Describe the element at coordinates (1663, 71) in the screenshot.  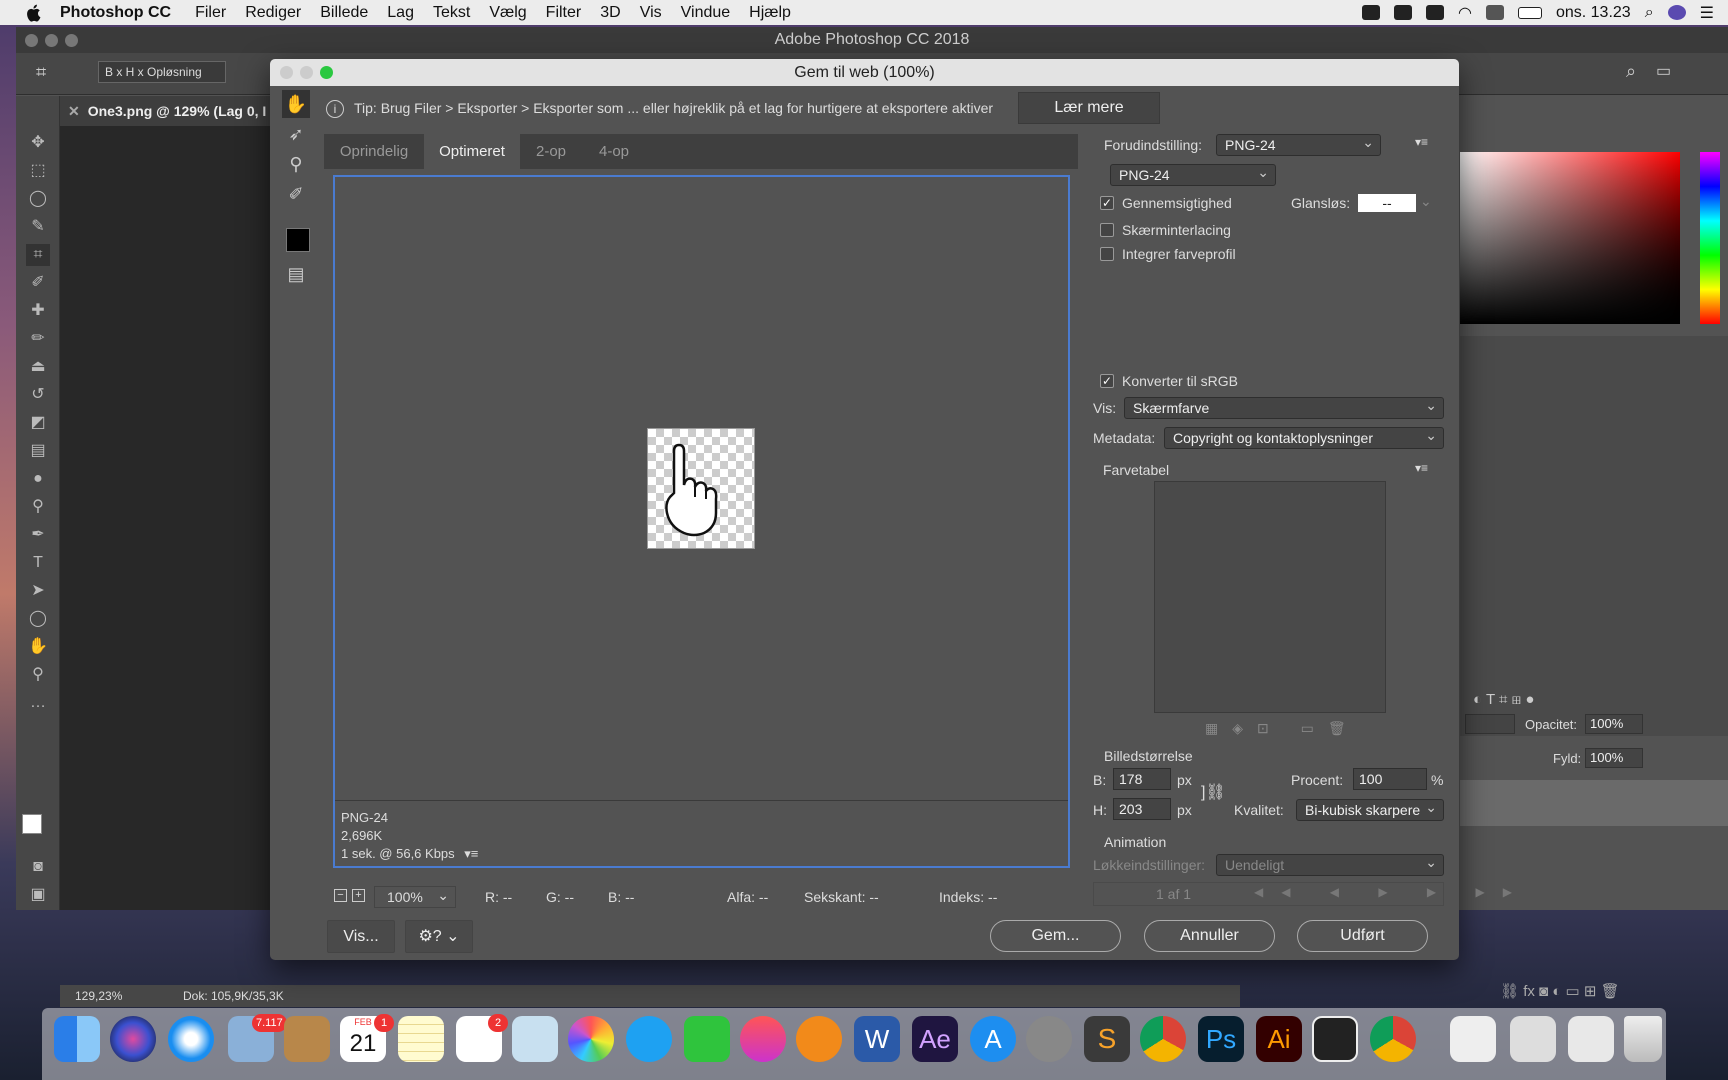
I see `workspace-icon: ▭` at that location.